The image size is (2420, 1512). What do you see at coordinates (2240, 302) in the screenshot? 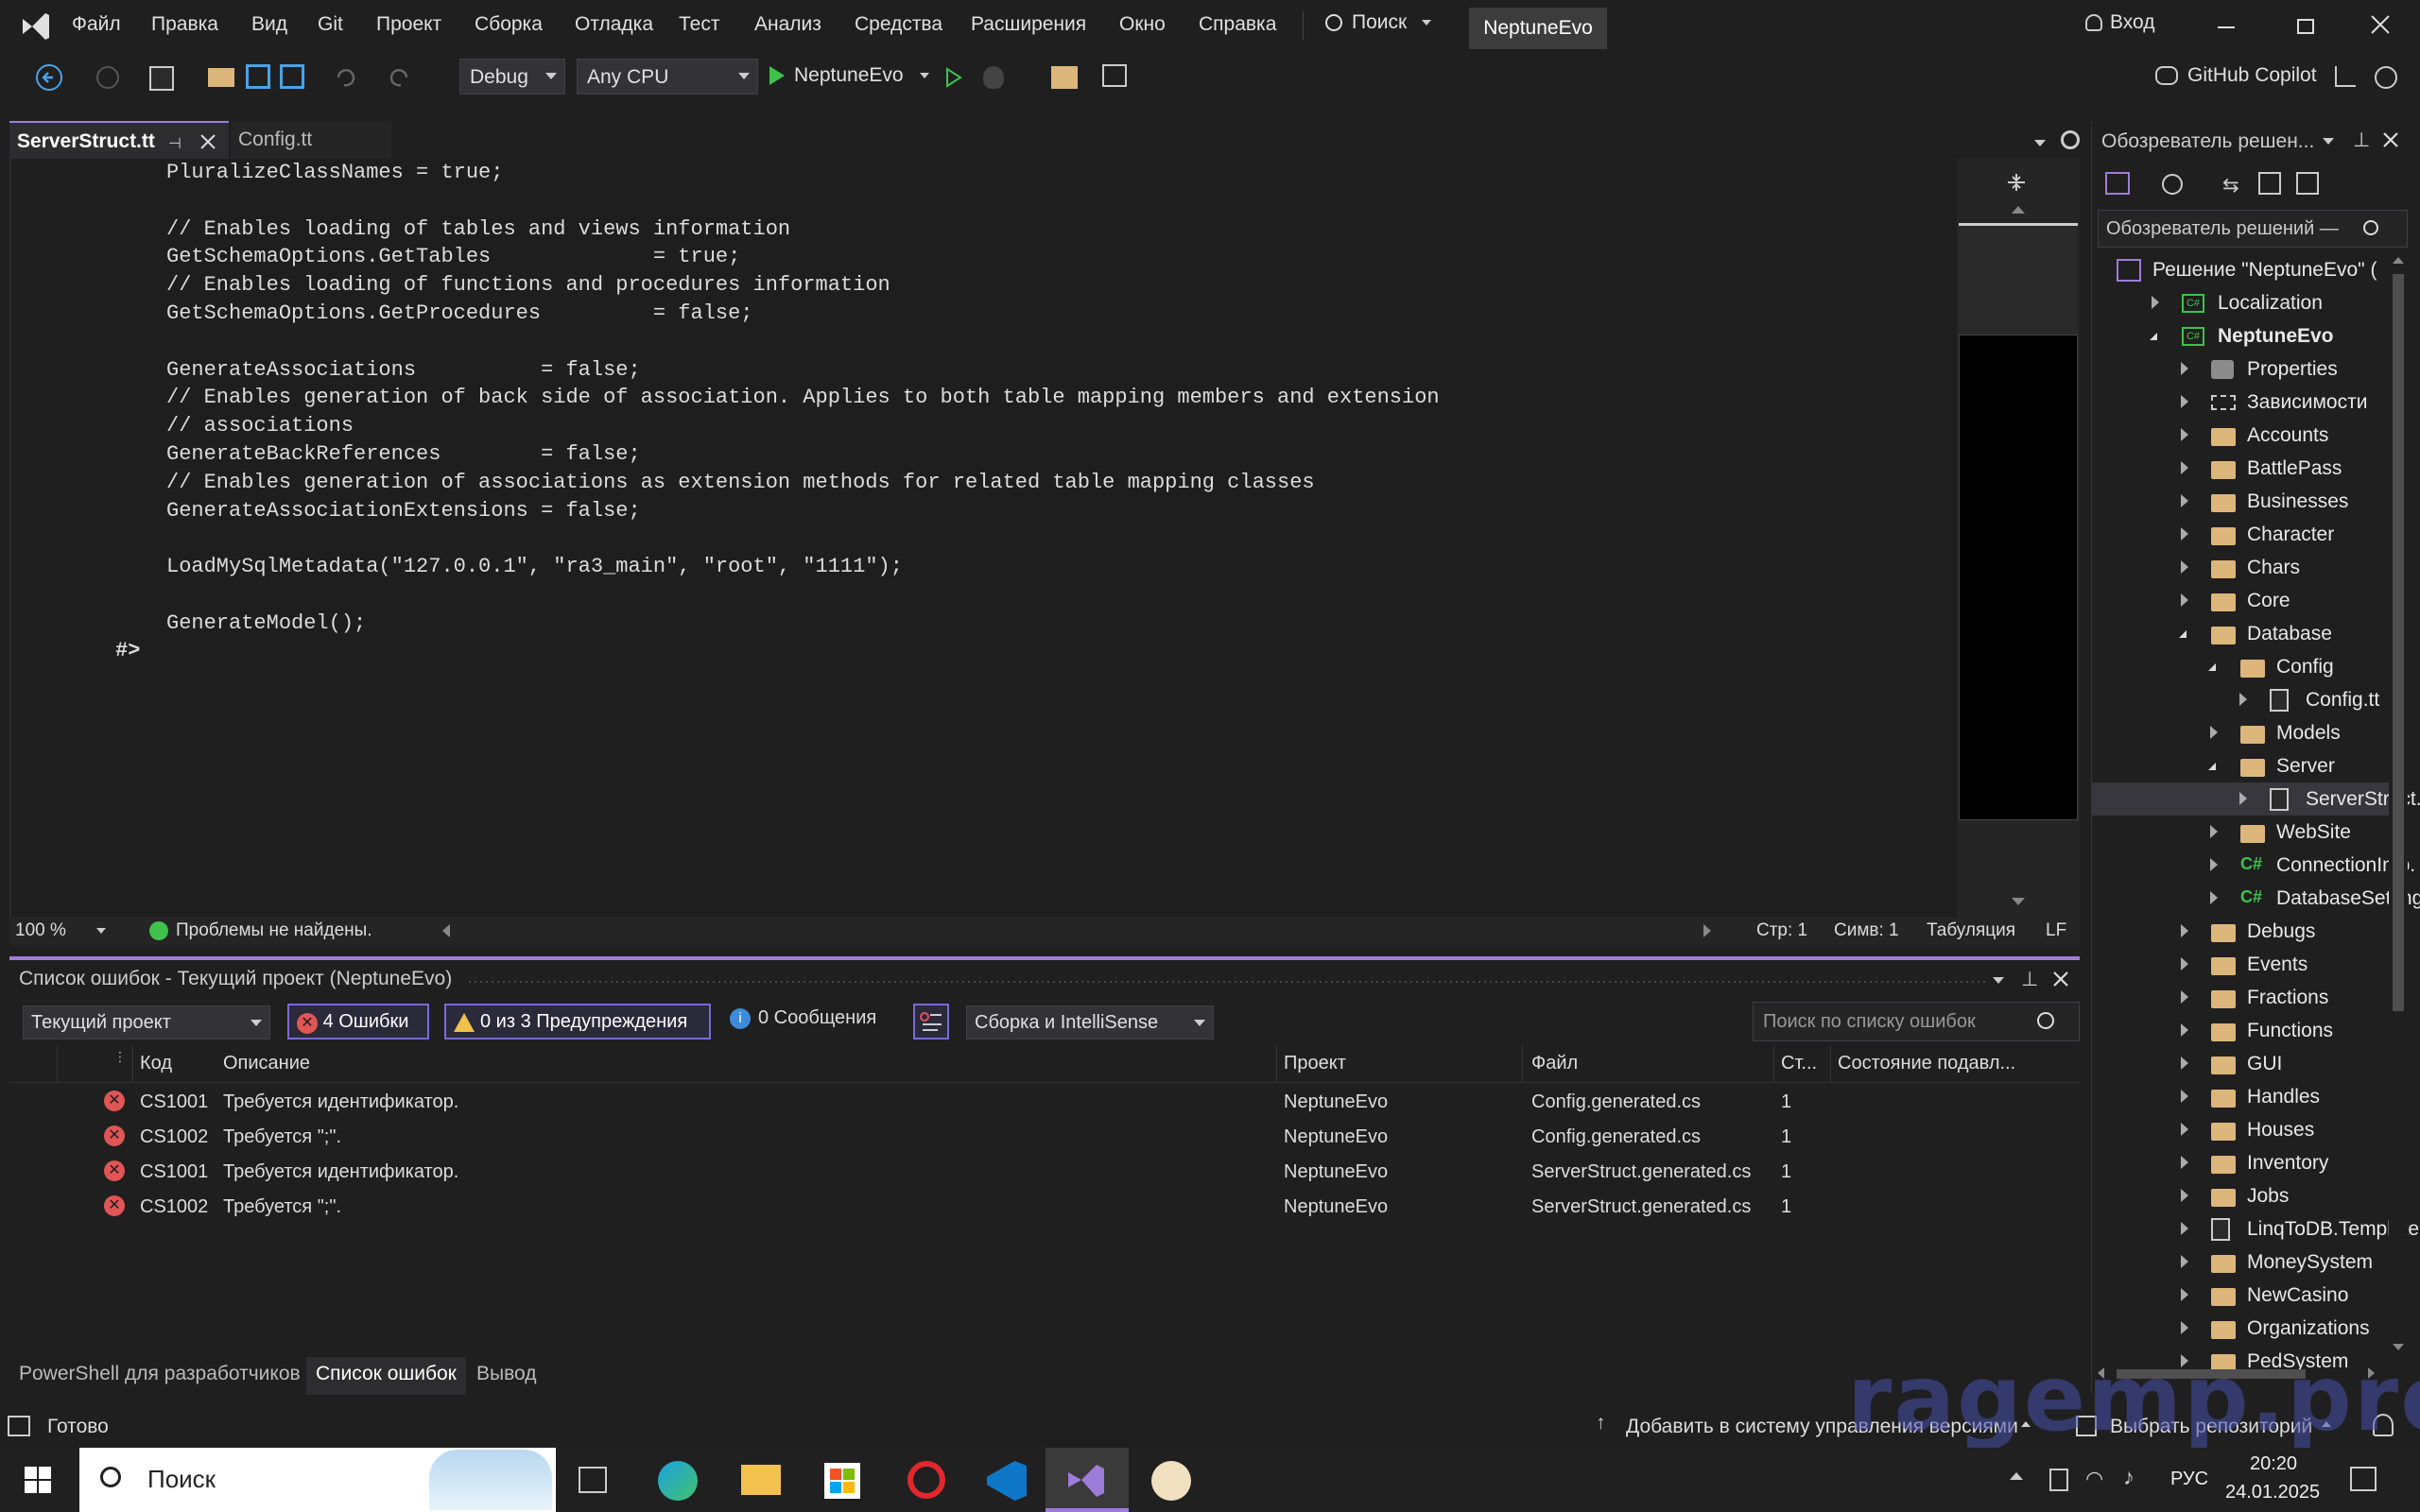
I see `tree-item-localization: C# Localization` at bounding box center [2240, 302].